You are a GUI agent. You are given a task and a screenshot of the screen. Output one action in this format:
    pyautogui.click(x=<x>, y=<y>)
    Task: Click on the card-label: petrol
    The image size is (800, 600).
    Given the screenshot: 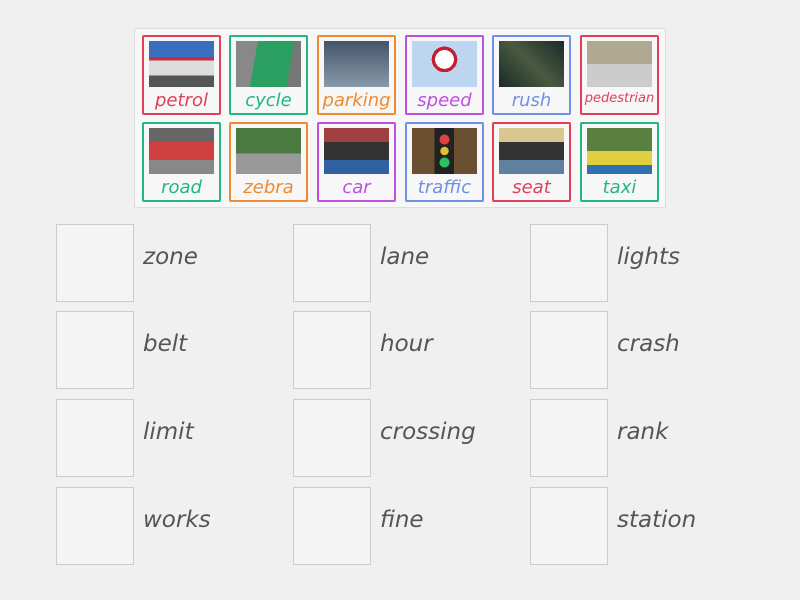 What is the action you would take?
    pyautogui.click(x=181, y=100)
    